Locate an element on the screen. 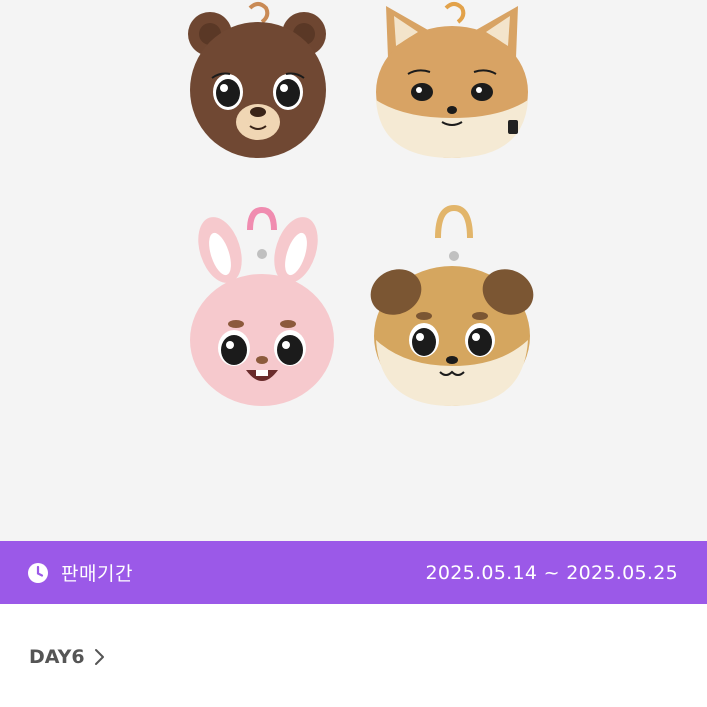  clock-icon is located at coordinates (38, 573).